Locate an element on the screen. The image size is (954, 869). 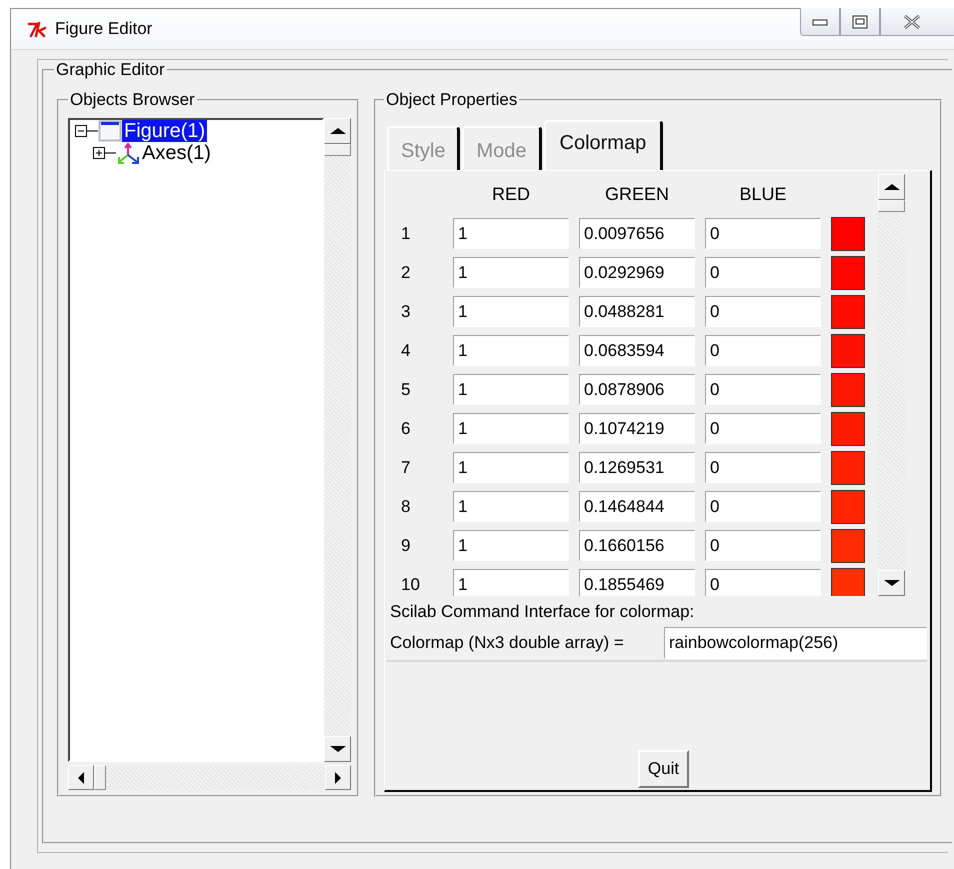
row-number: 3 is located at coordinates (406, 312).